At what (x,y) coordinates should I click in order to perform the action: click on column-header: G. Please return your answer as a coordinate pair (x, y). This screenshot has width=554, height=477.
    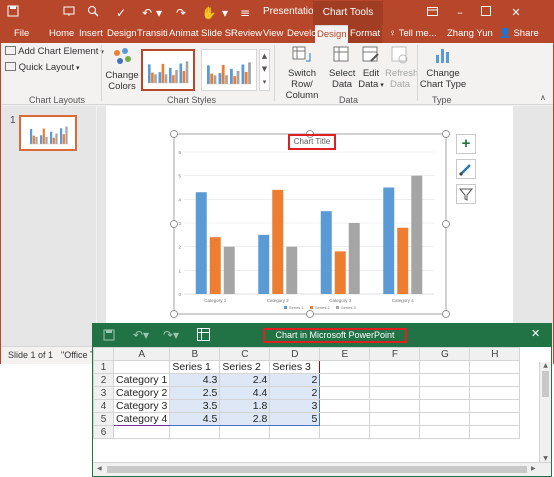
    Looking at the image, I should click on (445, 354).